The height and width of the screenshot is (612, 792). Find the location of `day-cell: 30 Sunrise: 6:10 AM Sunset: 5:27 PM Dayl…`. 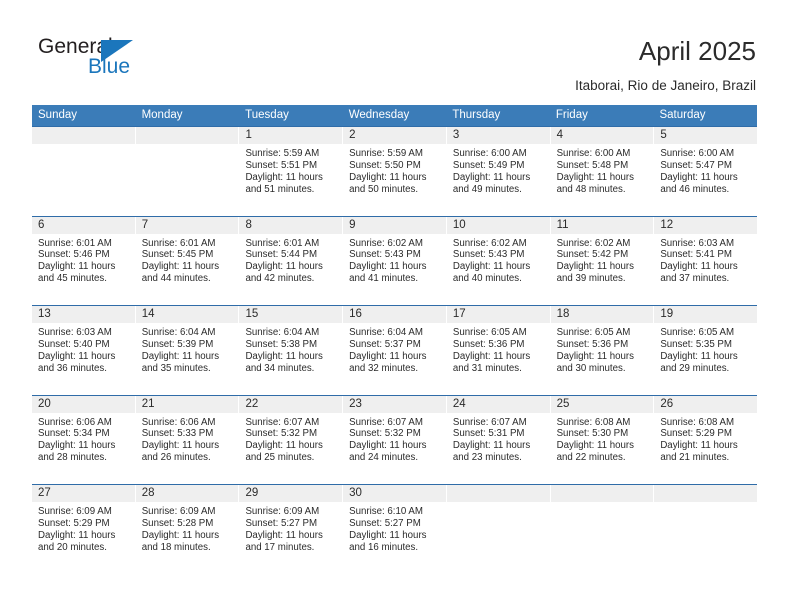

day-cell: 30 Sunrise: 6:10 AM Sunset: 5:27 PM Dayl… is located at coordinates (395, 529).